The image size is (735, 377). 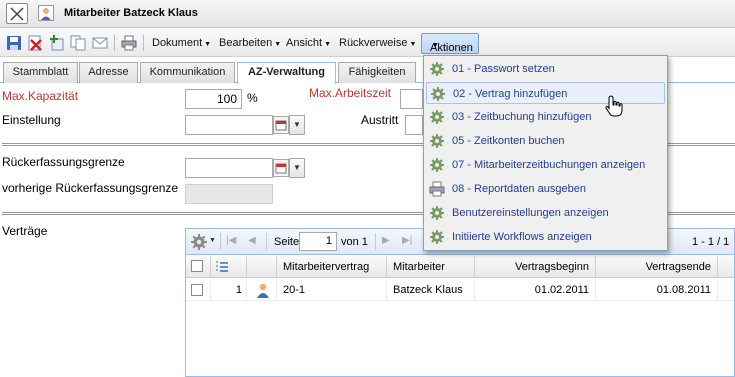 I want to click on tab-kommunikation: Kommunikation, so click(x=187, y=72).